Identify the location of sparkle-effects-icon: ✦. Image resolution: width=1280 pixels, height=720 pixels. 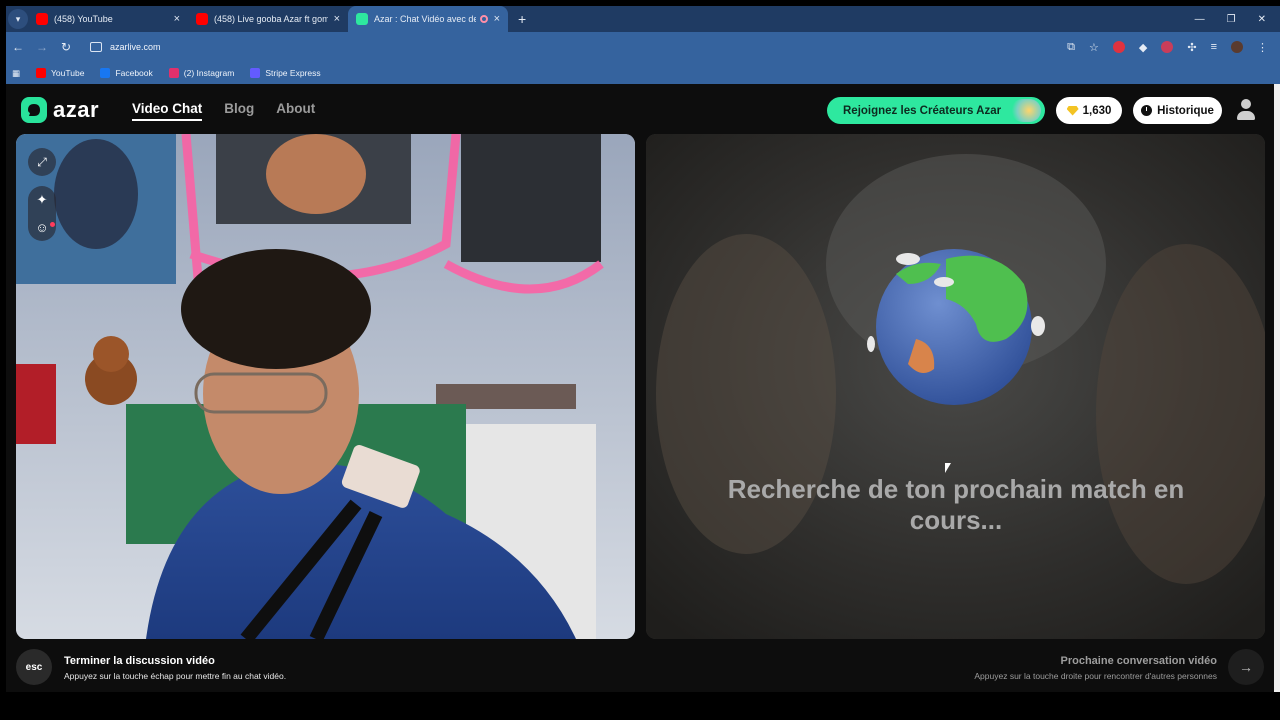
(42, 200).